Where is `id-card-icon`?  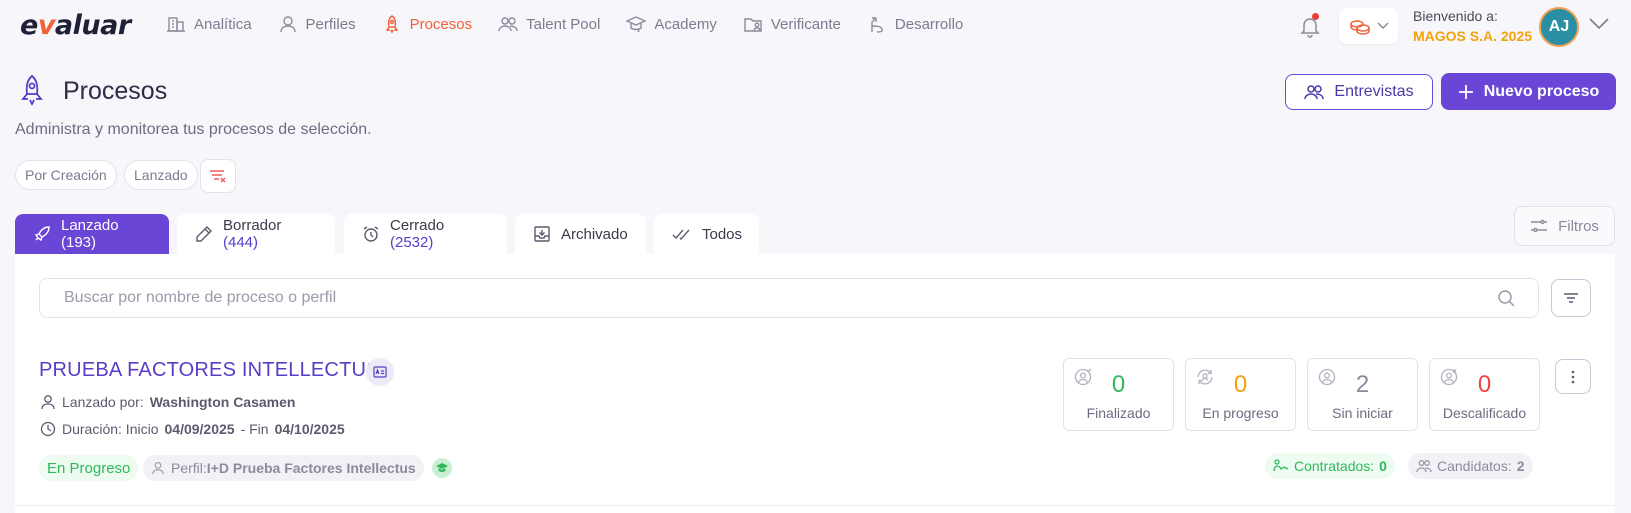
id-card-icon is located at coordinates (380, 372).